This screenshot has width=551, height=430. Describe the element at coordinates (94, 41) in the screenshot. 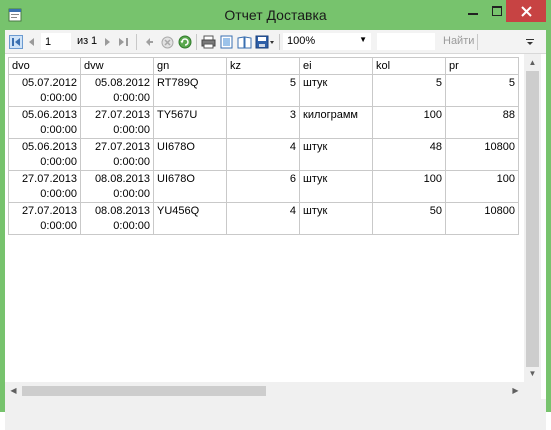

I see `total-pages: 1` at that location.